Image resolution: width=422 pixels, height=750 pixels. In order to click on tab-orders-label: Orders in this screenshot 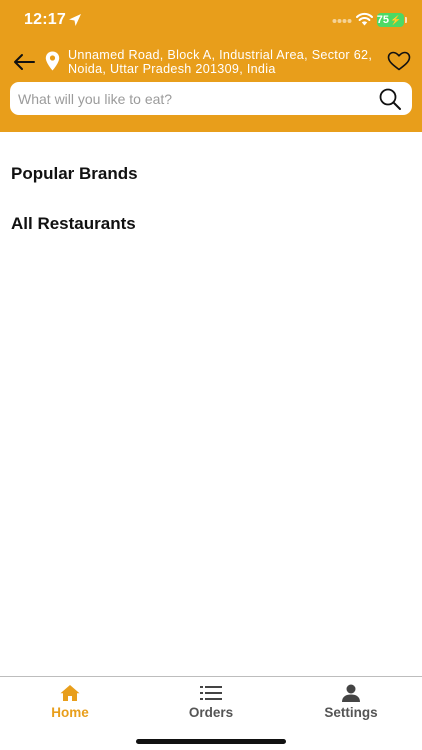, I will do `click(211, 712)`.